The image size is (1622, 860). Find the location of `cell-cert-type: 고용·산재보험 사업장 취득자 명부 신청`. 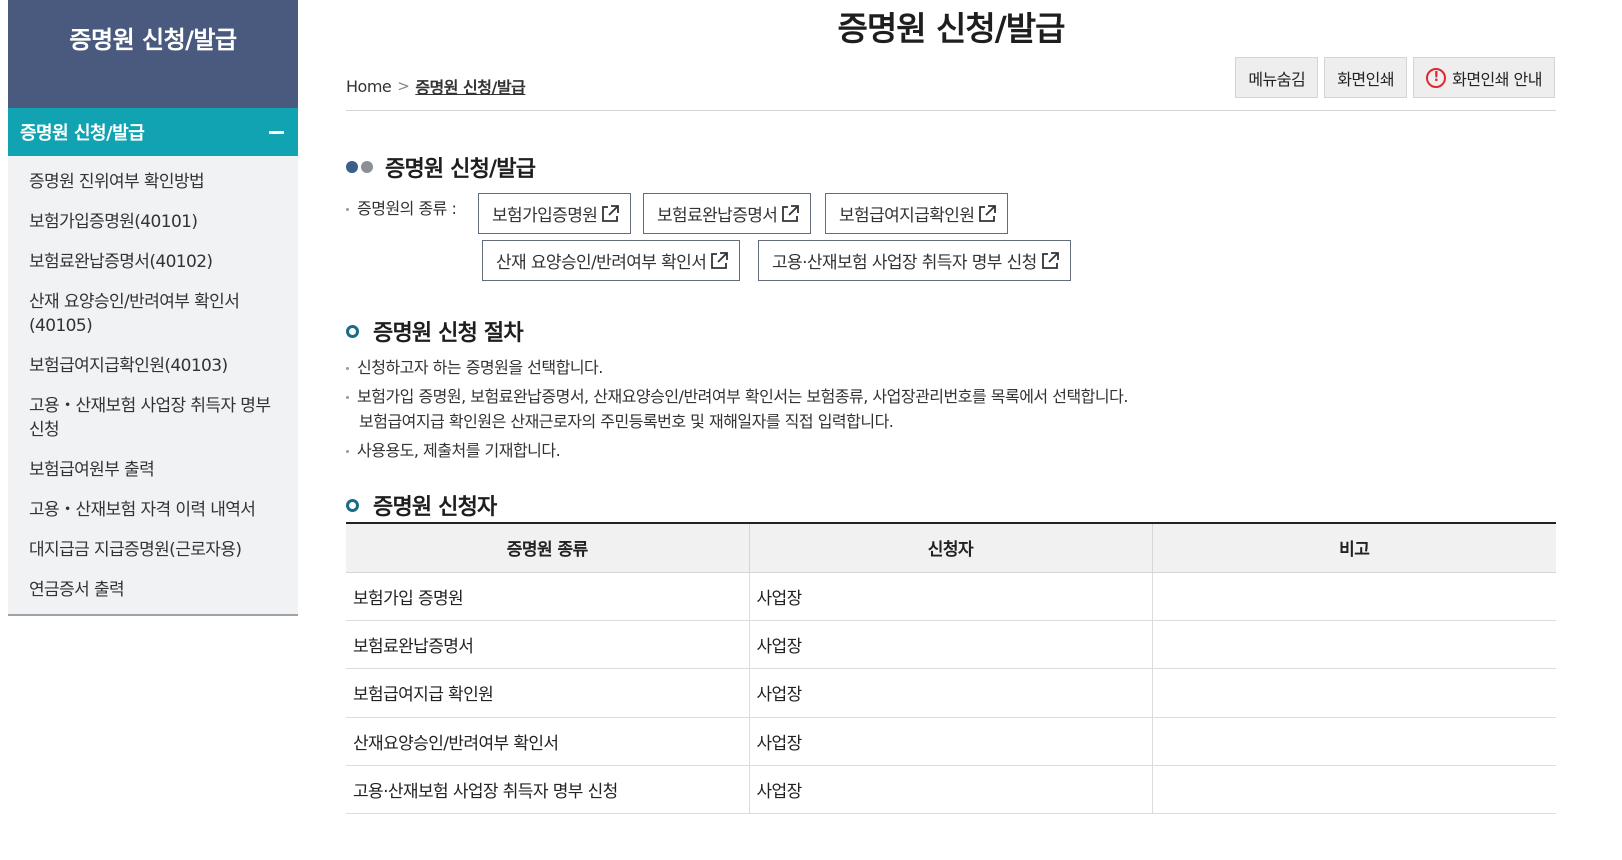

cell-cert-type: 고용·산재보험 사업장 취득자 명부 신청 is located at coordinates (547, 790).